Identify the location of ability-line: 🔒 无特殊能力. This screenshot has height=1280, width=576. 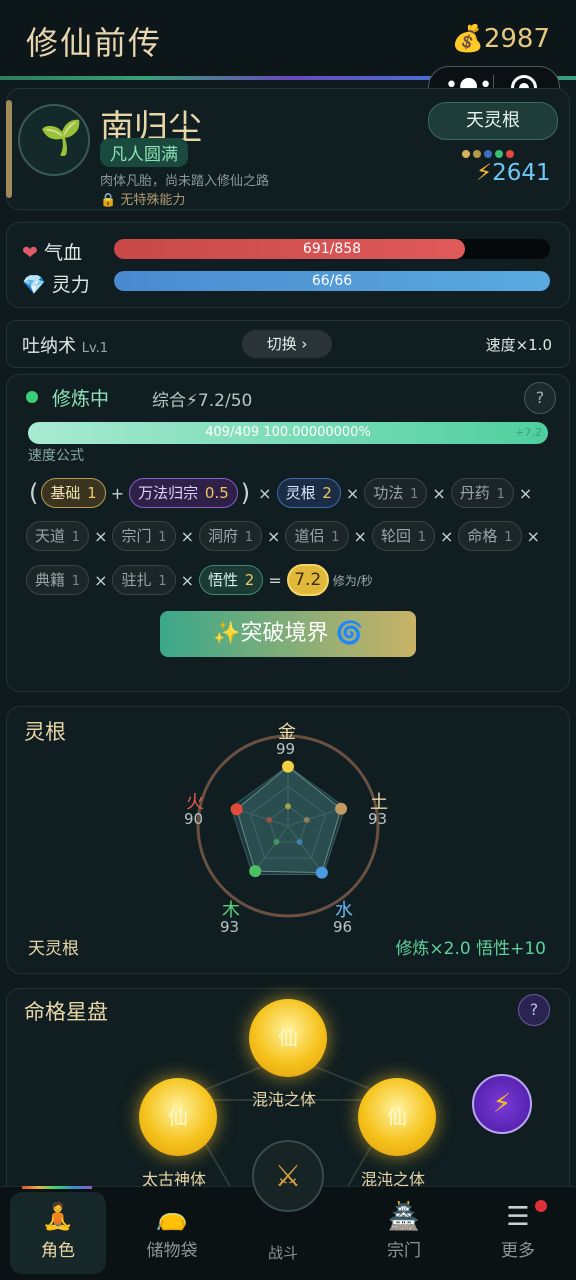
(142, 198).